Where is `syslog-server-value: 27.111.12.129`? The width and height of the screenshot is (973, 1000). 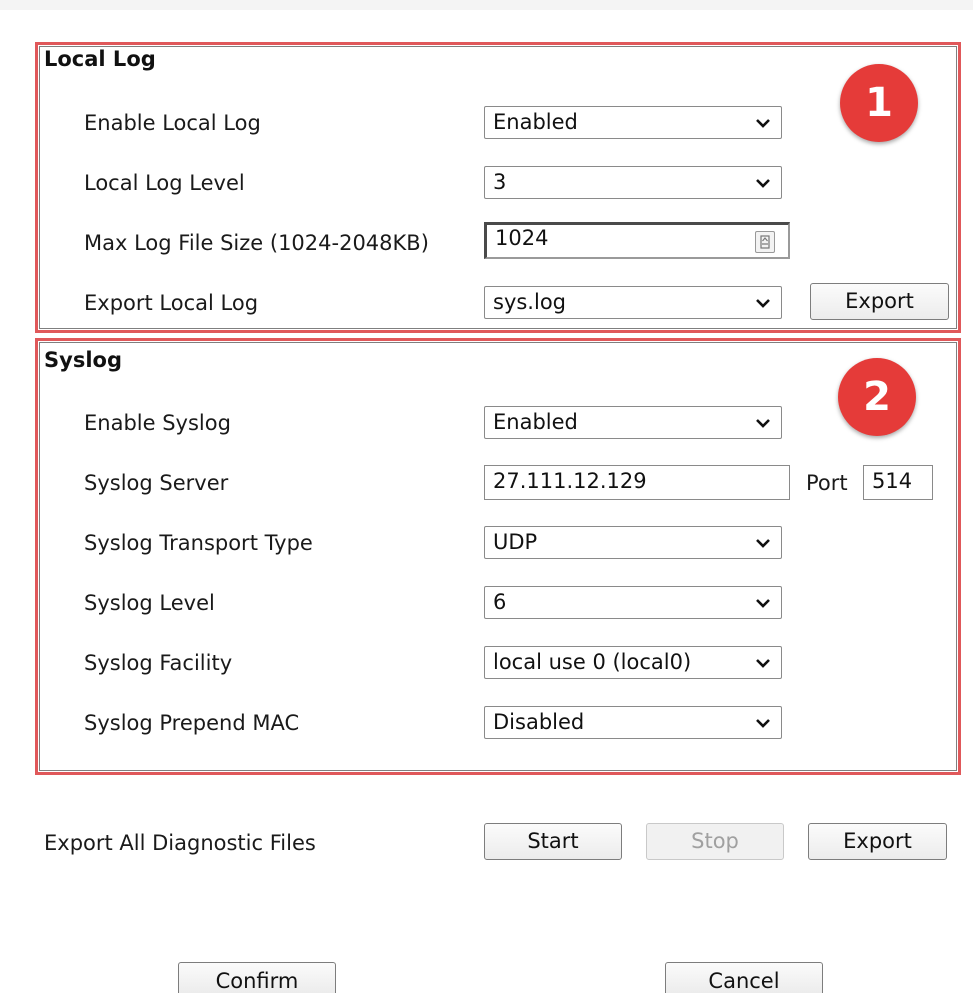
syslog-server-value: 27.111.12.129 is located at coordinates (570, 481).